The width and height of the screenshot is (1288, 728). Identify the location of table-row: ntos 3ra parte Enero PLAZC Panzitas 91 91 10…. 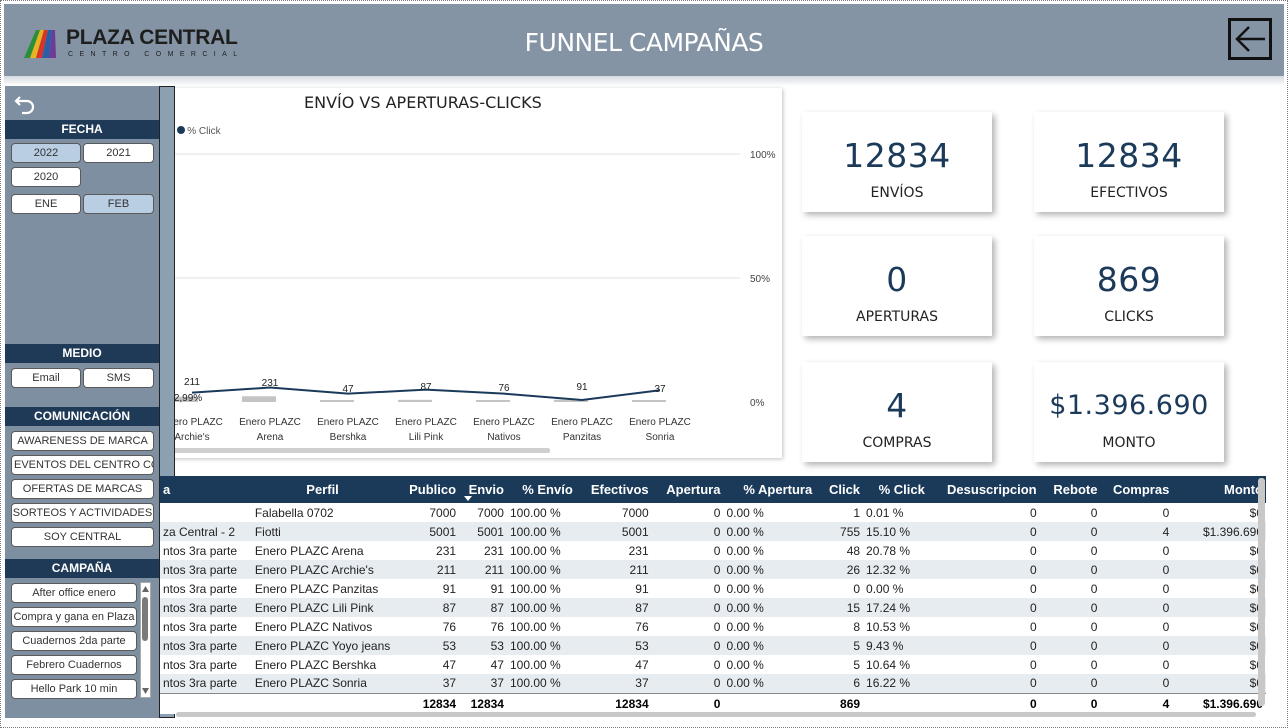
(713, 588).